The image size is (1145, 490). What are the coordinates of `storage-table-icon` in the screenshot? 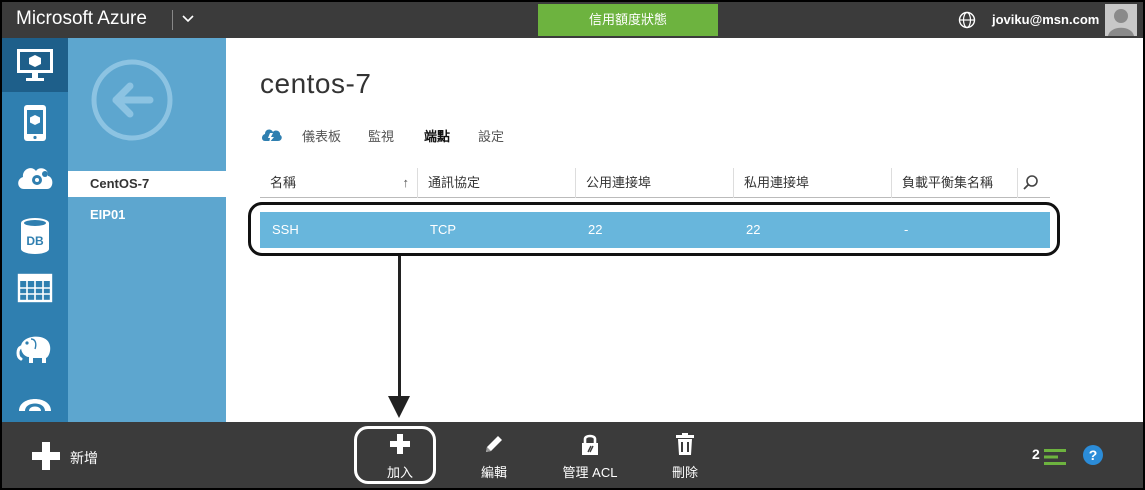 It's located at (35, 288).